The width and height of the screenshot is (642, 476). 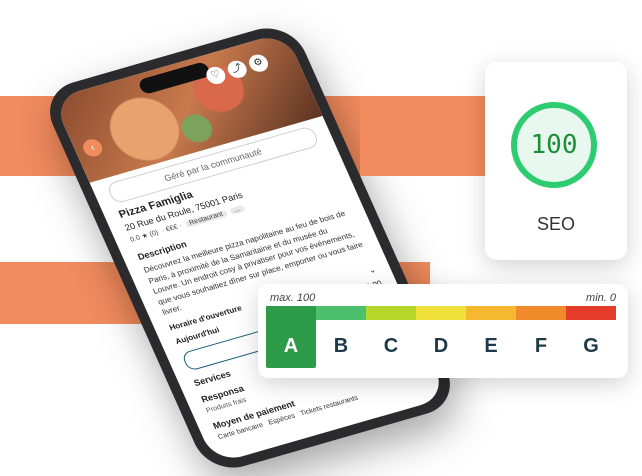 What do you see at coordinates (554, 145) in the screenshot?
I see `seo-score-gauge: 100` at bounding box center [554, 145].